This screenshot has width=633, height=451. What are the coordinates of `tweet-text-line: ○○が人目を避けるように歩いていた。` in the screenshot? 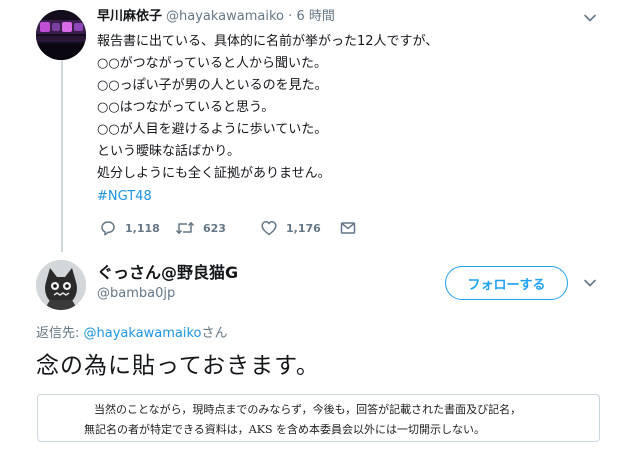 It's located at (212, 129).